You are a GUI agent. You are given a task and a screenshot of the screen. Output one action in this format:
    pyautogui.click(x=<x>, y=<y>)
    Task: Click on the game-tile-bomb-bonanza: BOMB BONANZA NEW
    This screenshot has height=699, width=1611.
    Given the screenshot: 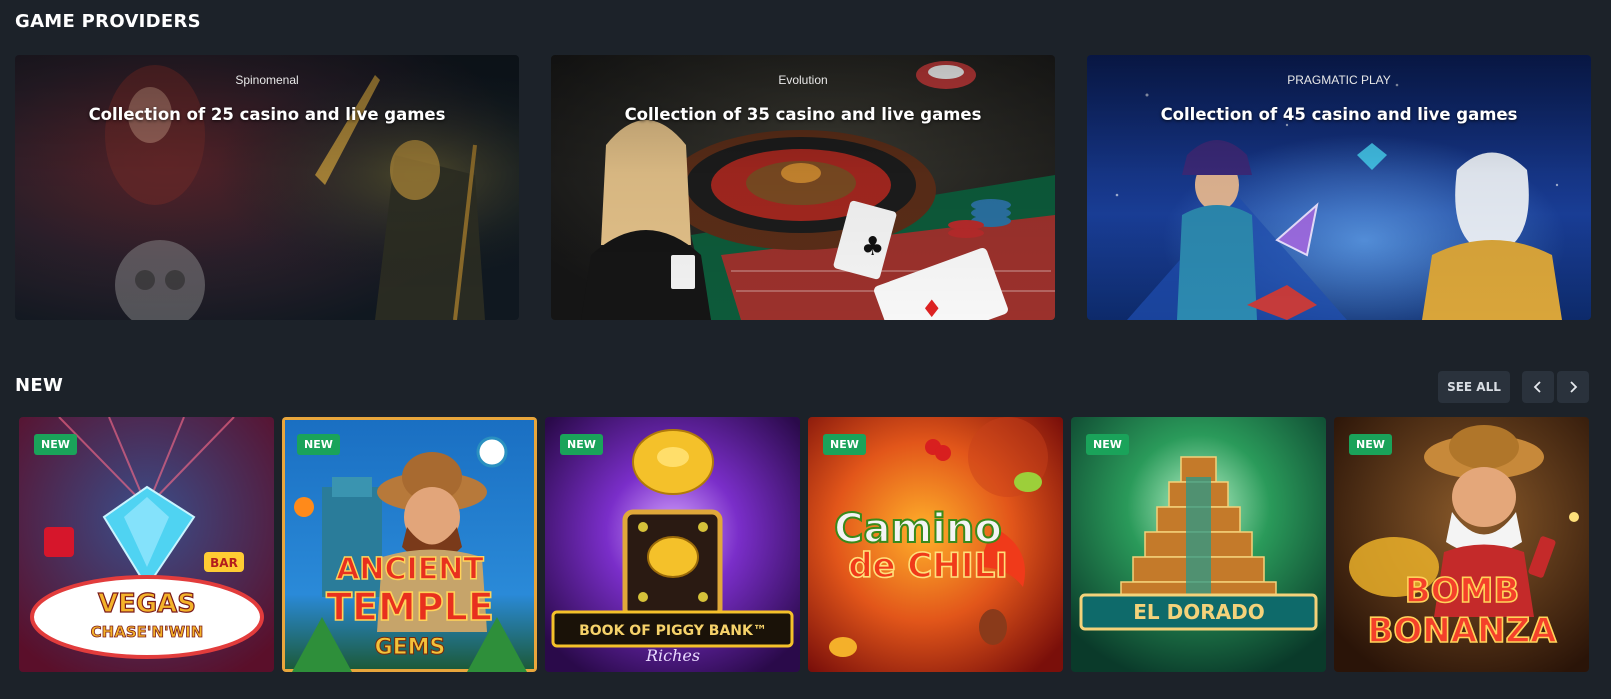 What is the action you would take?
    pyautogui.click(x=1461, y=544)
    